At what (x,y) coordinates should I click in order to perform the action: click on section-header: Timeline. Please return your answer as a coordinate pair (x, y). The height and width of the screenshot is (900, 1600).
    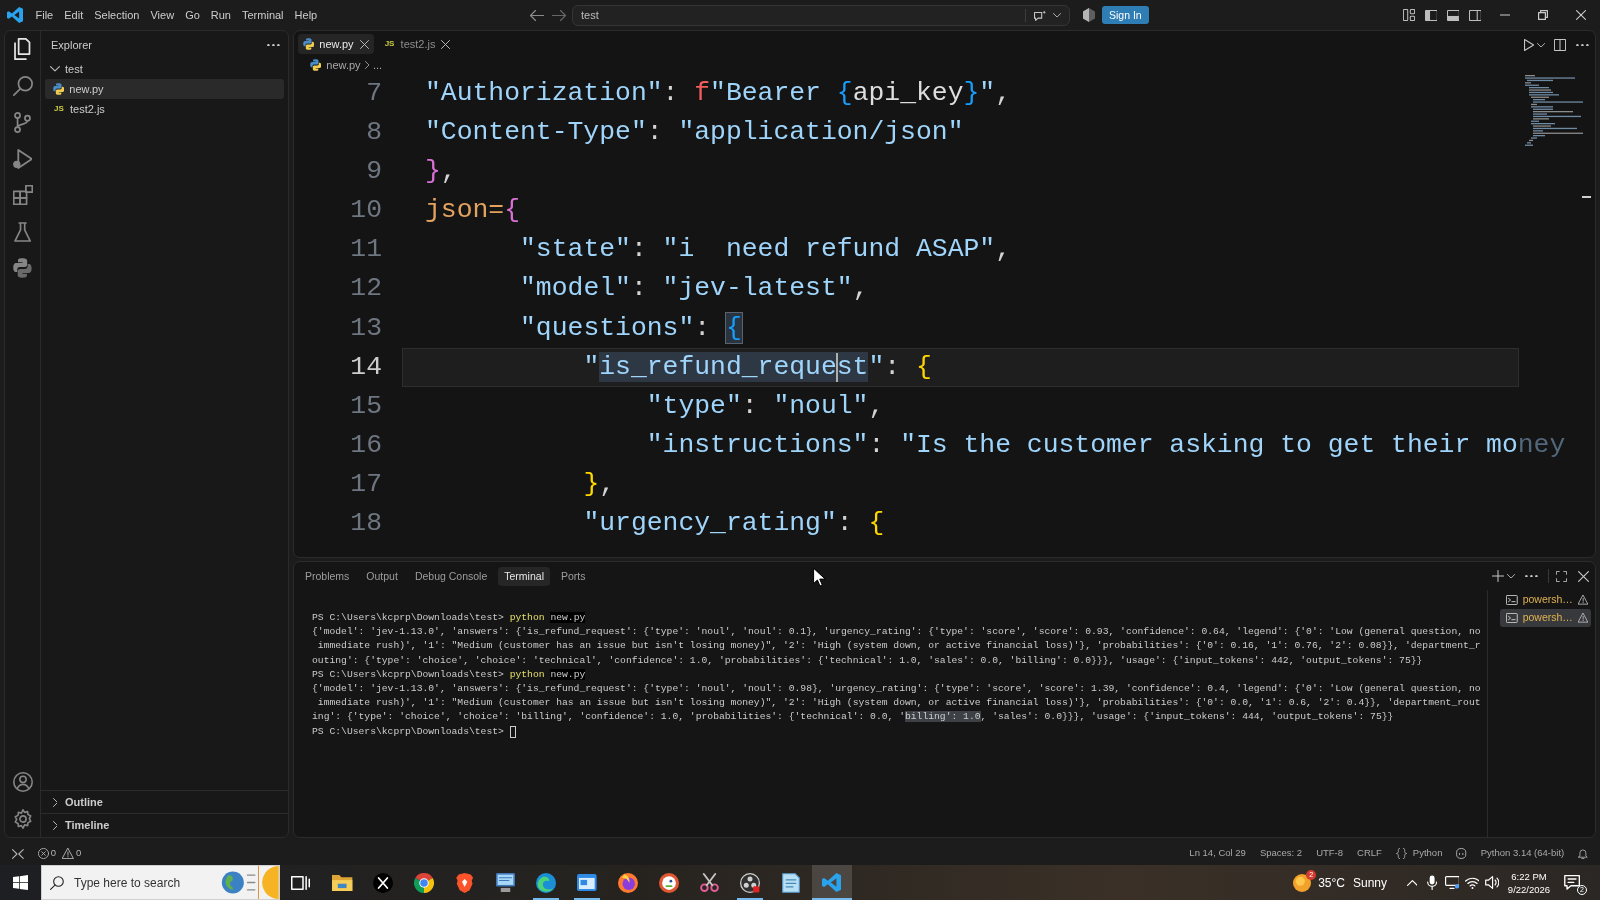
    Looking at the image, I should click on (164, 824).